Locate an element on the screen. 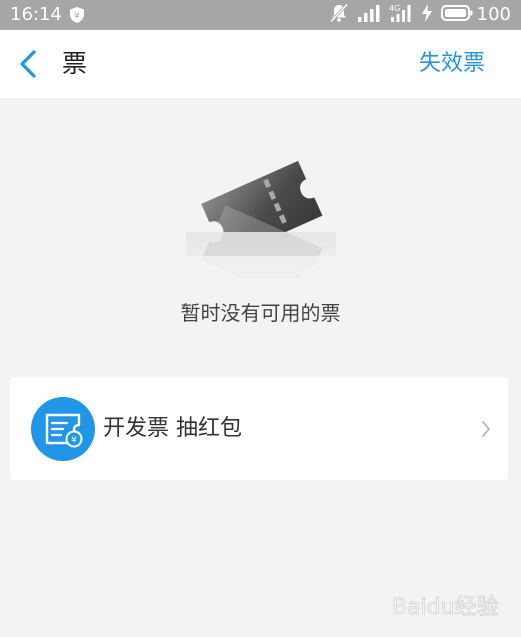 The width and height of the screenshot is (521, 637). page-title: 票 is located at coordinates (75, 63).